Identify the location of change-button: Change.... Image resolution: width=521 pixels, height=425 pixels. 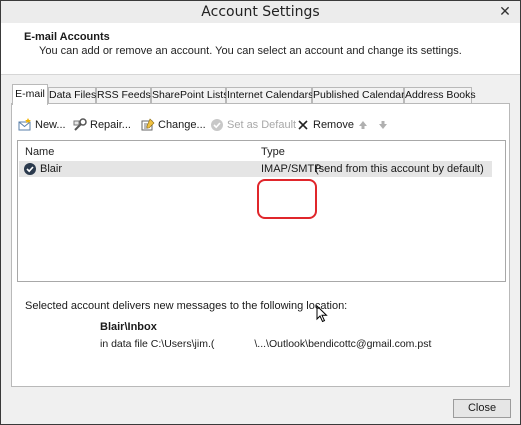
(173, 125).